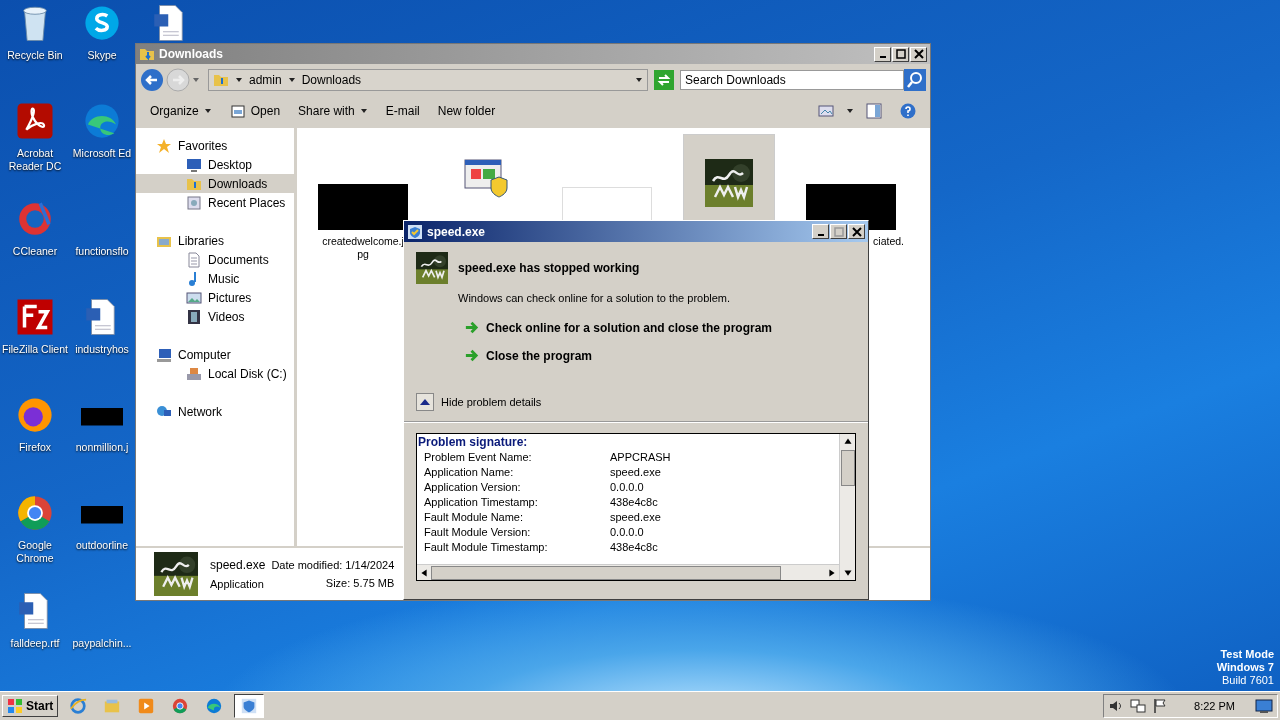 This screenshot has width=1280, height=720. Describe the element at coordinates (491, 402) in the screenshot. I see `toggle-details-link: Hide problem details` at that location.